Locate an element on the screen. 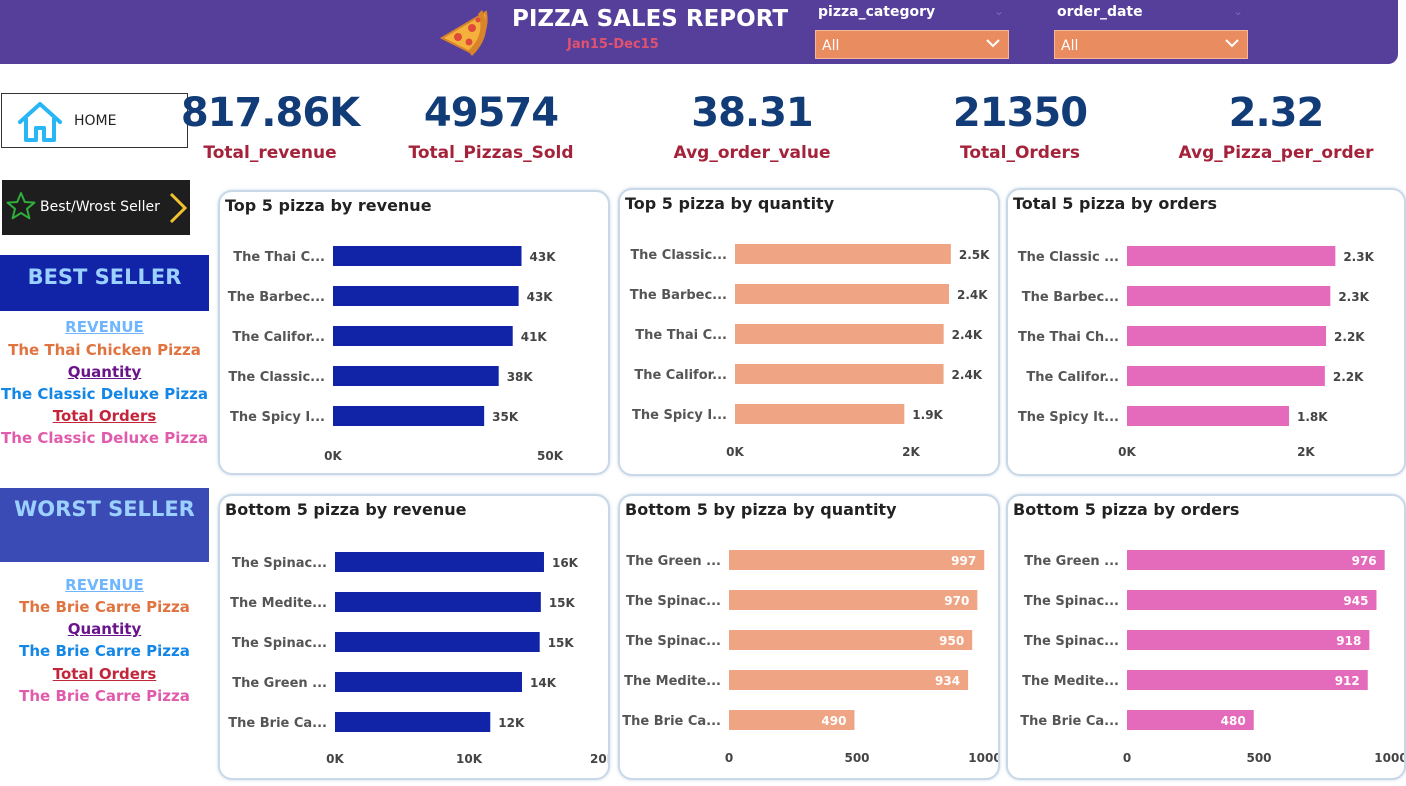 The width and height of the screenshot is (1406, 786). data-label: 2.4K is located at coordinates (967, 335).